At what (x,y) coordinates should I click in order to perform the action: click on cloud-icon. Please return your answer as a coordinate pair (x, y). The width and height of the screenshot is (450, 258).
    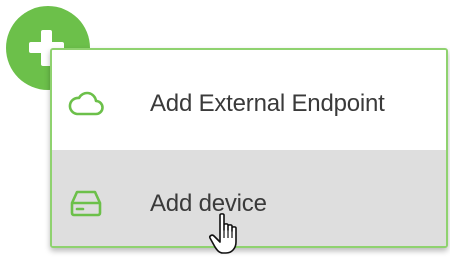
    Looking at the image, I should click on (86, 103).